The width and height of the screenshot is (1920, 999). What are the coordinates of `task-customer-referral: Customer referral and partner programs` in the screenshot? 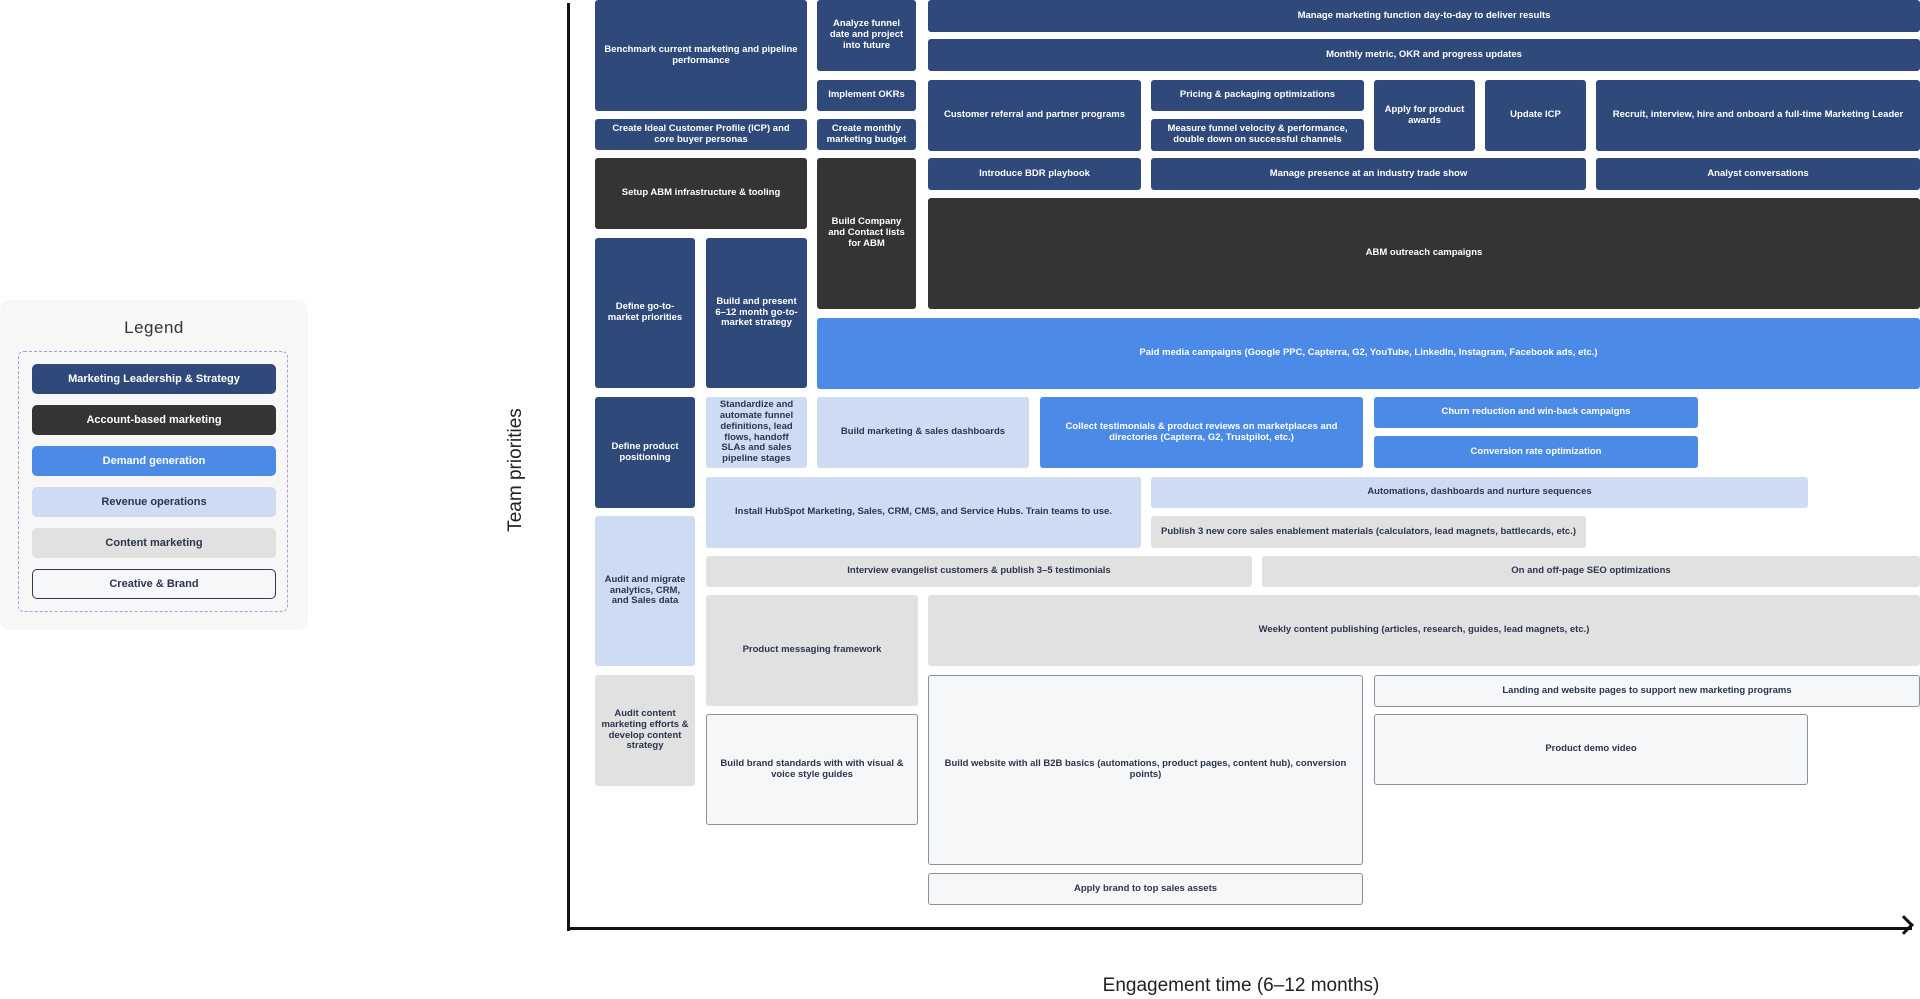 It's located at (1034, 115).